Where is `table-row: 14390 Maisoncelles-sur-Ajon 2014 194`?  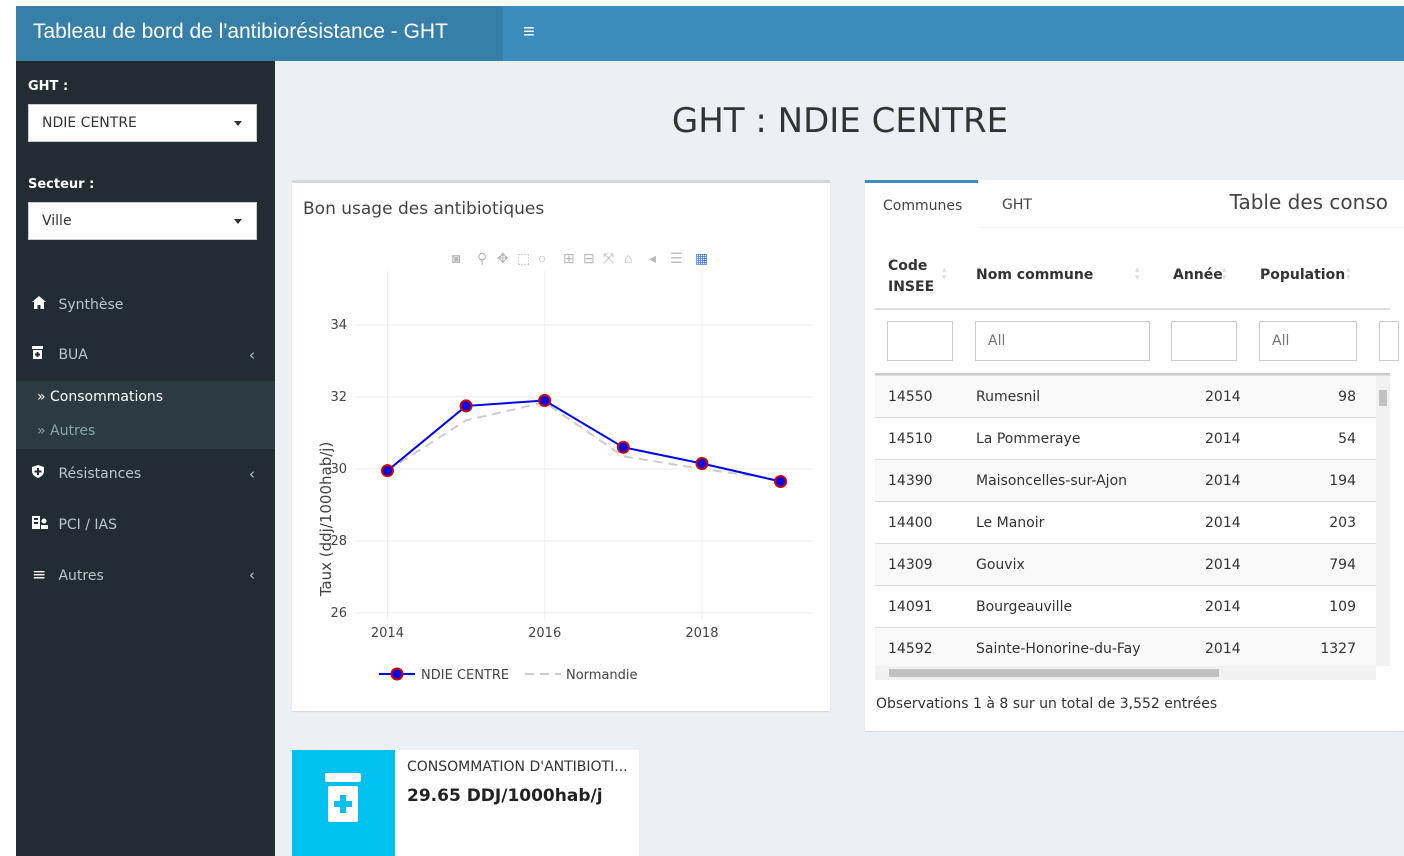 table-row: 14390 Maisoncelles-sur-Ajon 2014 194 is located at coordinates (1132, 480).